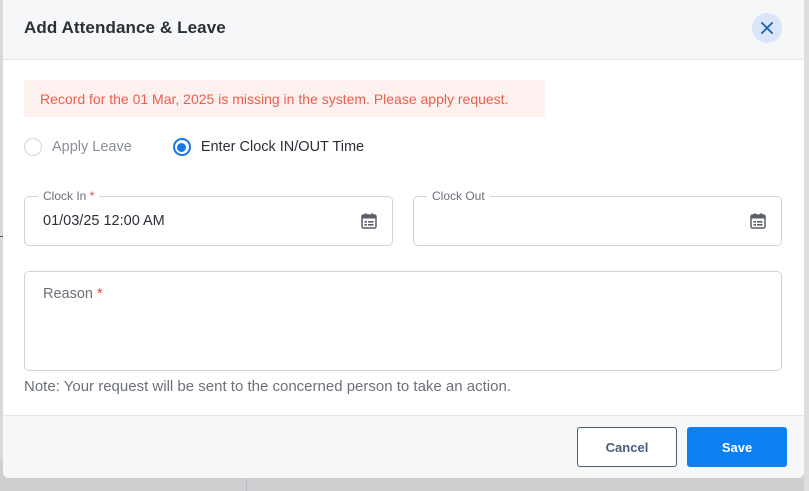 The width and height of the screenshot is (809, 491). I want to click on clock-out-field: Clock Out, so click(597, 217).